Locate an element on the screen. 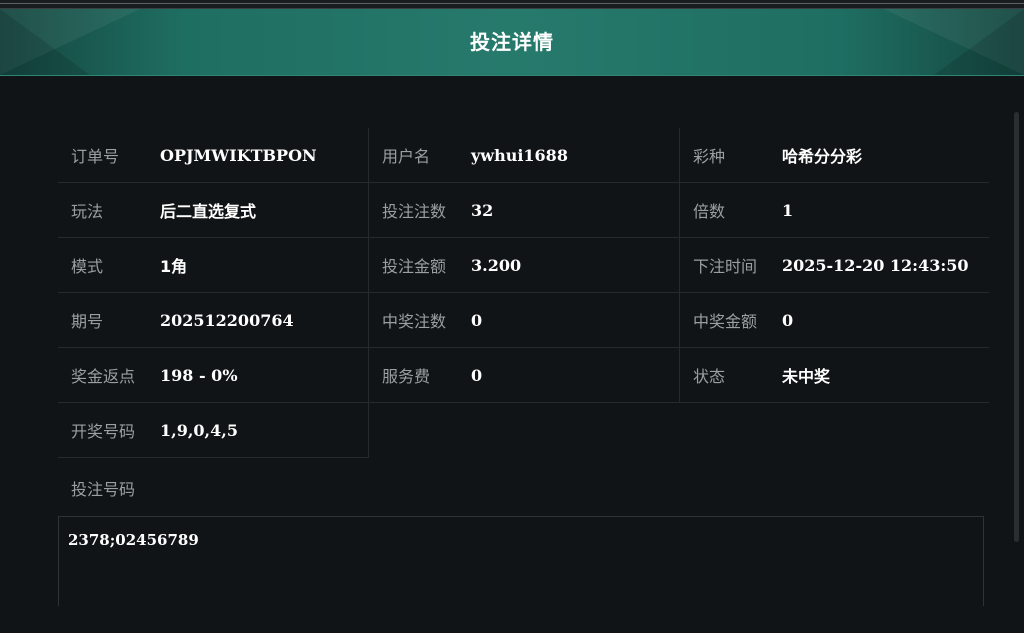 The height and width of the screenshot is (633, 1024). detail-value: 198 - 0% is located at coordinates (199, 375).